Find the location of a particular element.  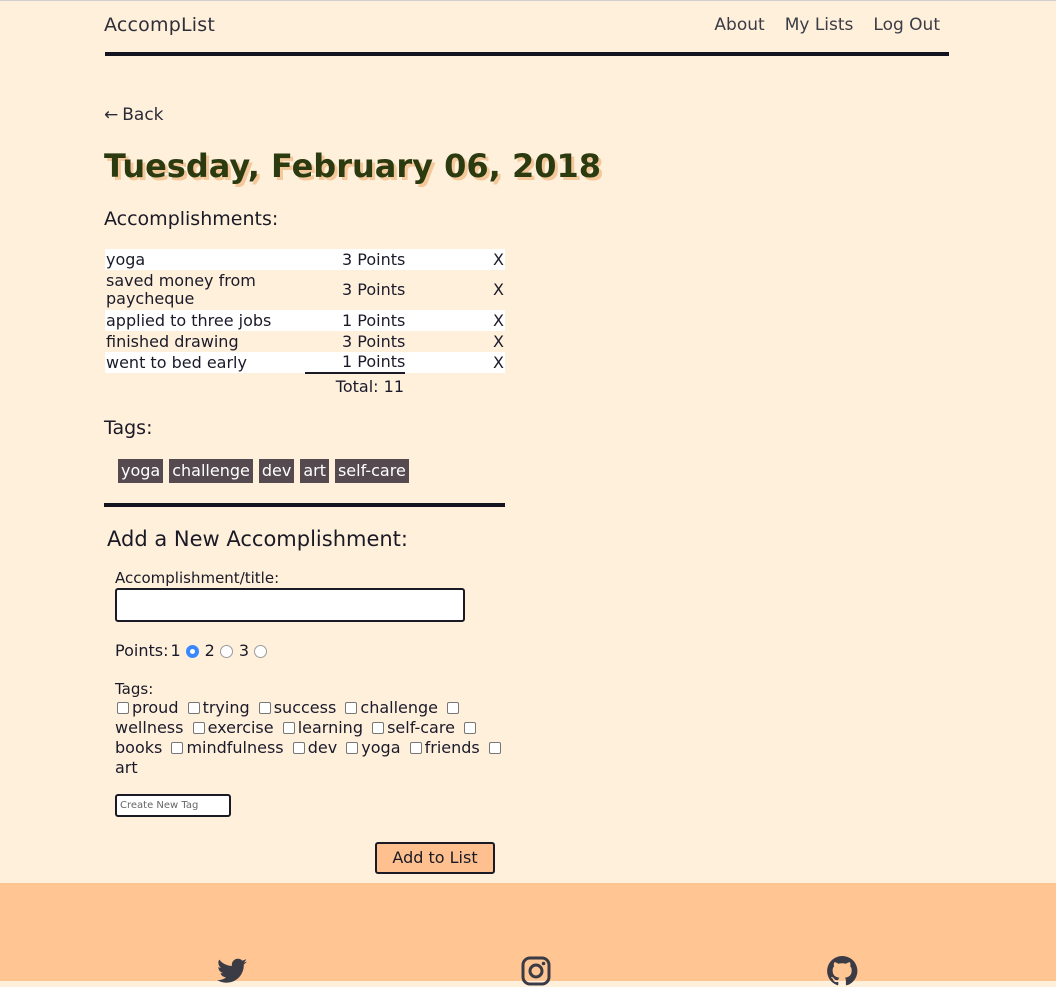

tag-option-label: self-care is located at coordinates (421, 727).